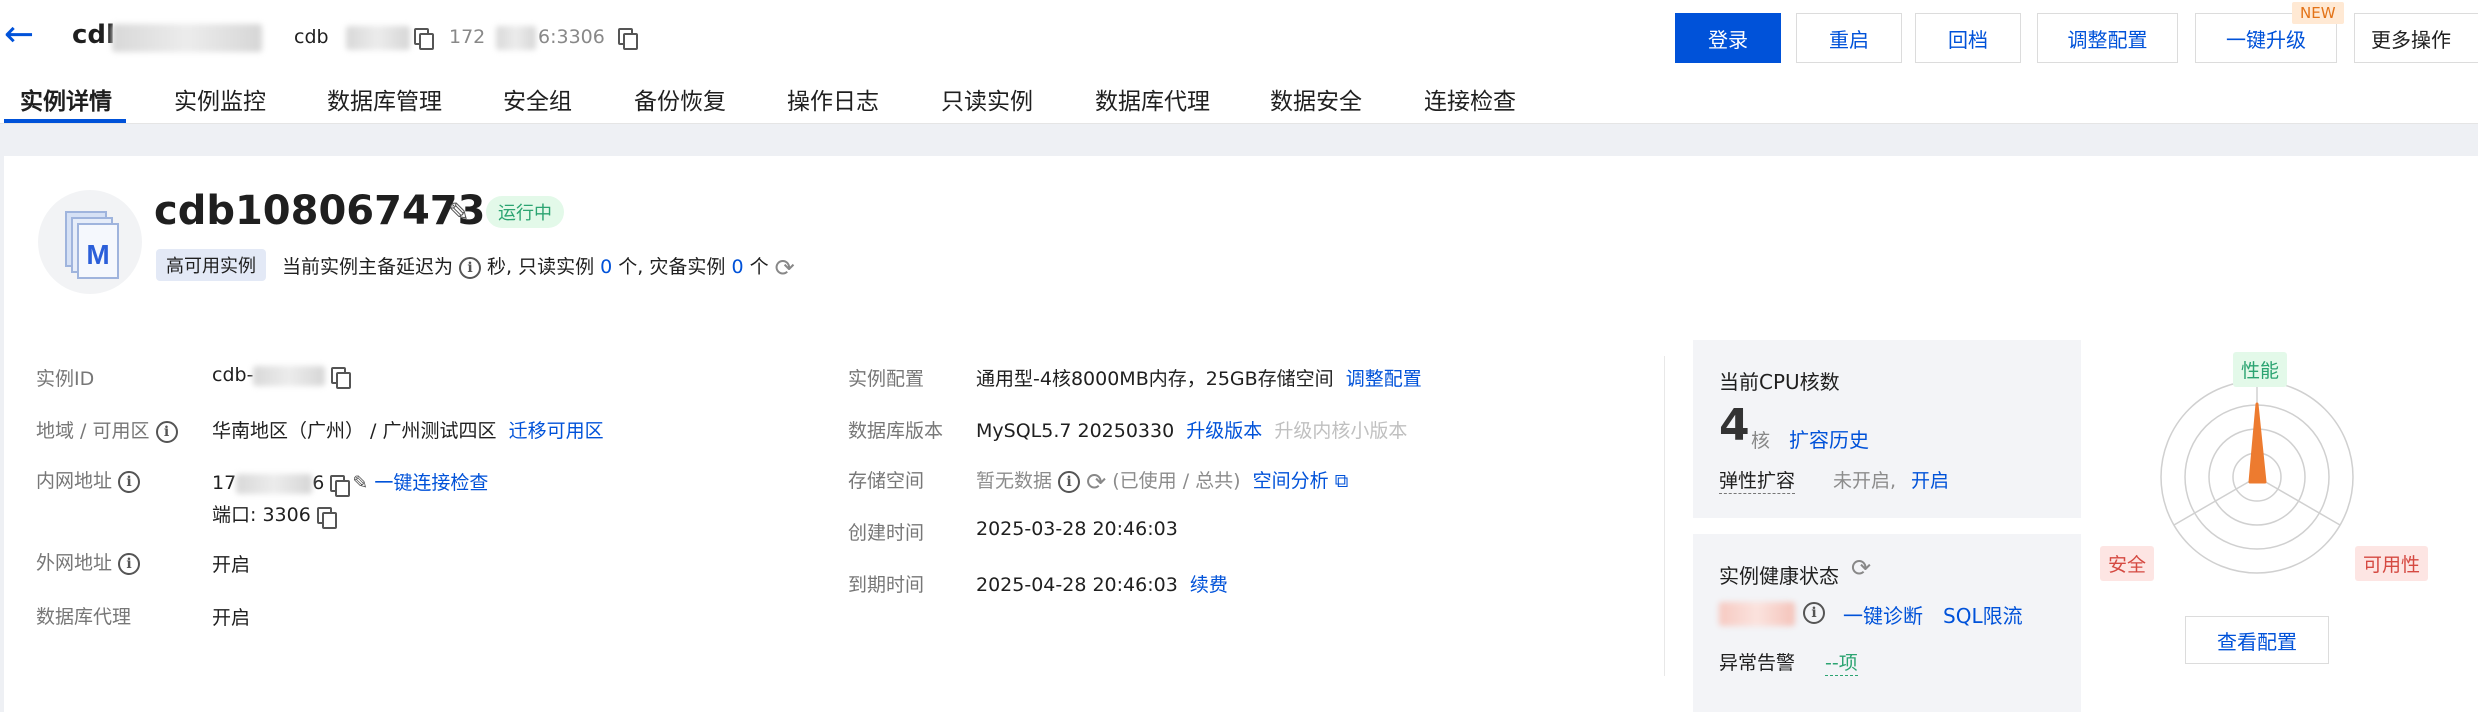 This screenshot has height=712, width=2478. What do you see at coordinates (384, 99) in the screenshot?
I see `tab-database-management: 数据库管理` at bounding box center [384, 99].